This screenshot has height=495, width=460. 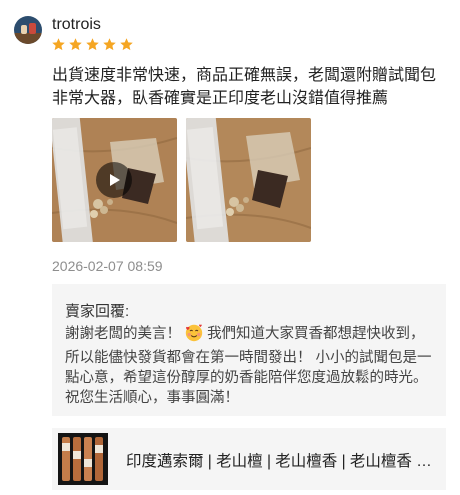 What do you see at coordinates (28, 30) in the screenshot?
I see `reviewer-avatar` at bounding box center [28, 30].